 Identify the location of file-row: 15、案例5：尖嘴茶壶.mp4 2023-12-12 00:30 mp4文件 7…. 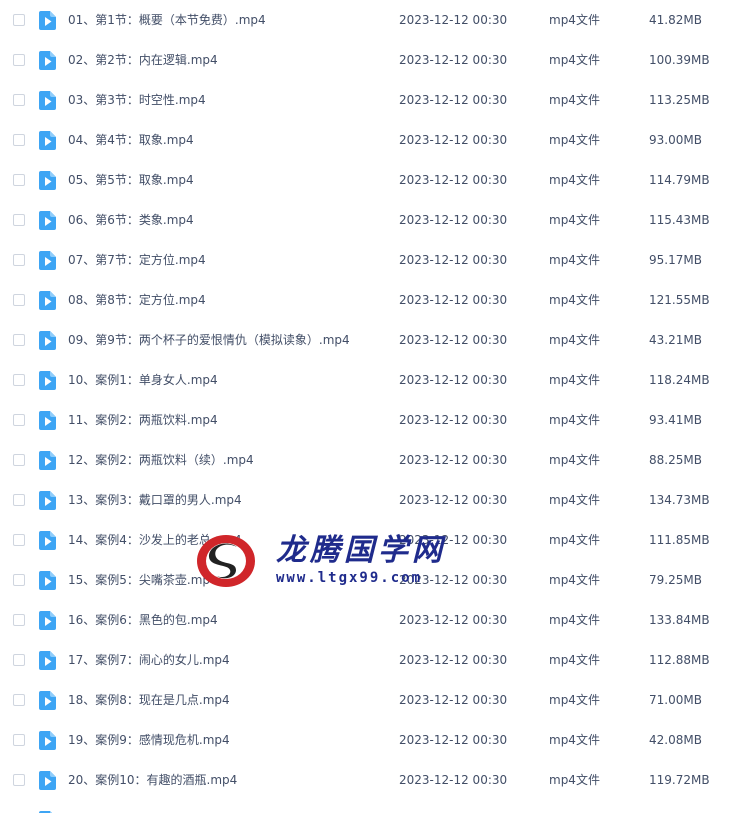
(375, 580).